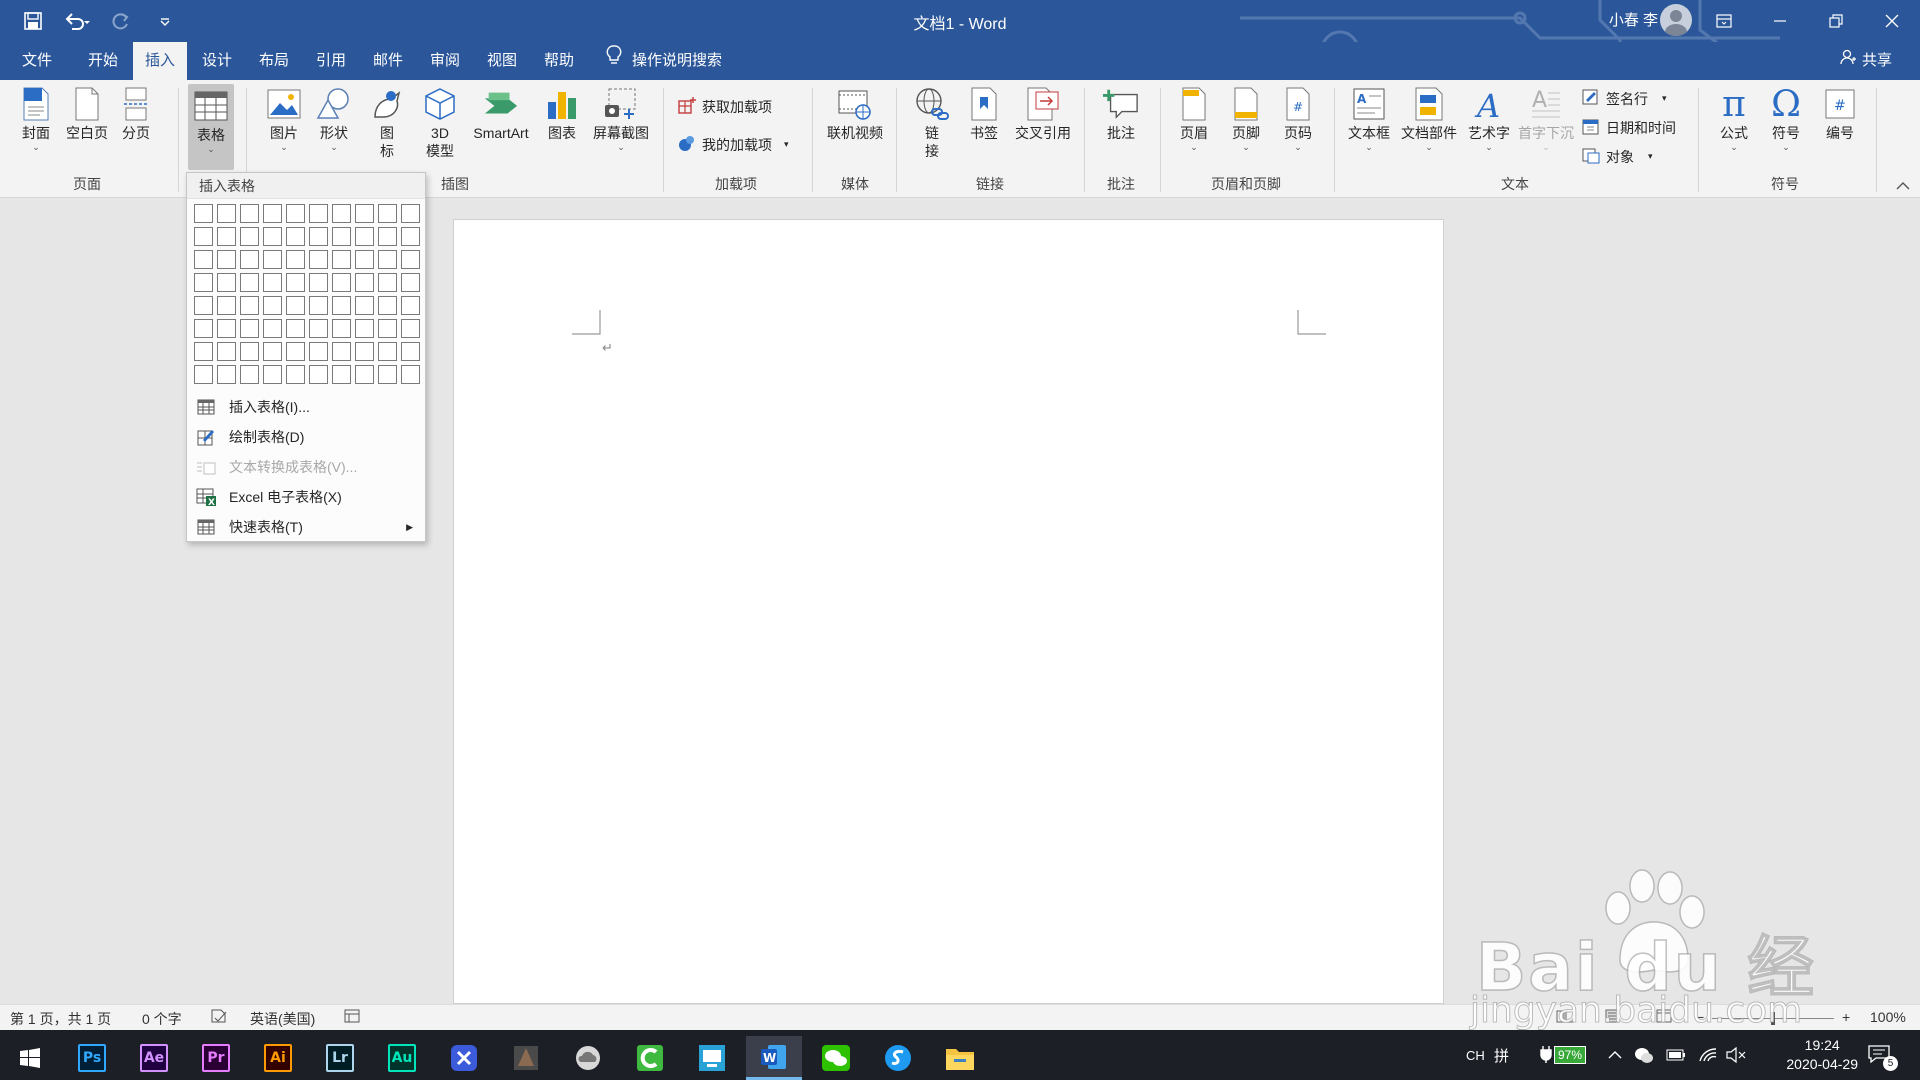  Describe the element at coordinates (1612, 1017) in the screenshot. I see `print-layout-icon` at that location.